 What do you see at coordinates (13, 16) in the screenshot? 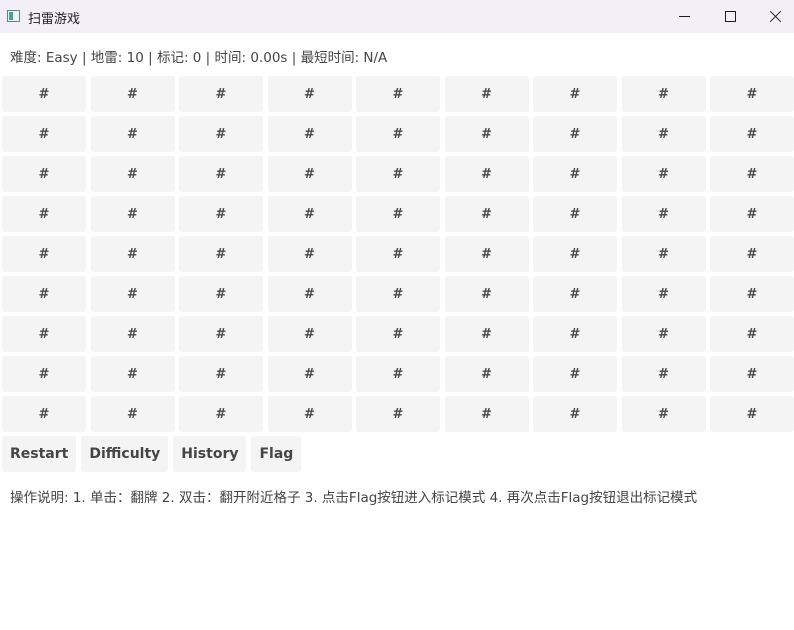
I see `app-window-icon` at bounding box center [13, 16].